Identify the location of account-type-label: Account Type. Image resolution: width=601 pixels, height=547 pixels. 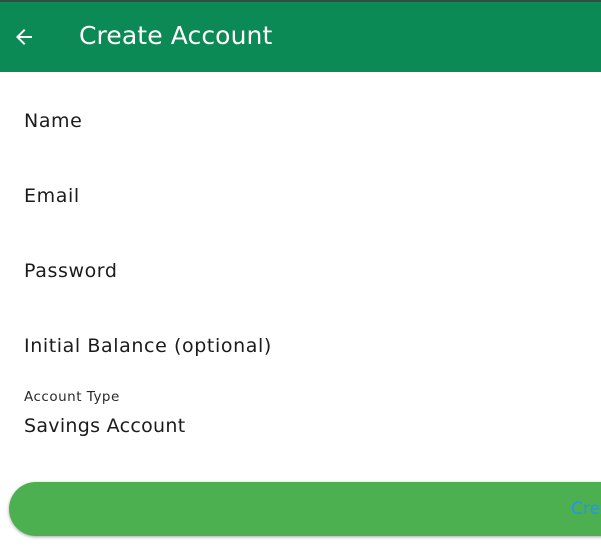
(72, 397).